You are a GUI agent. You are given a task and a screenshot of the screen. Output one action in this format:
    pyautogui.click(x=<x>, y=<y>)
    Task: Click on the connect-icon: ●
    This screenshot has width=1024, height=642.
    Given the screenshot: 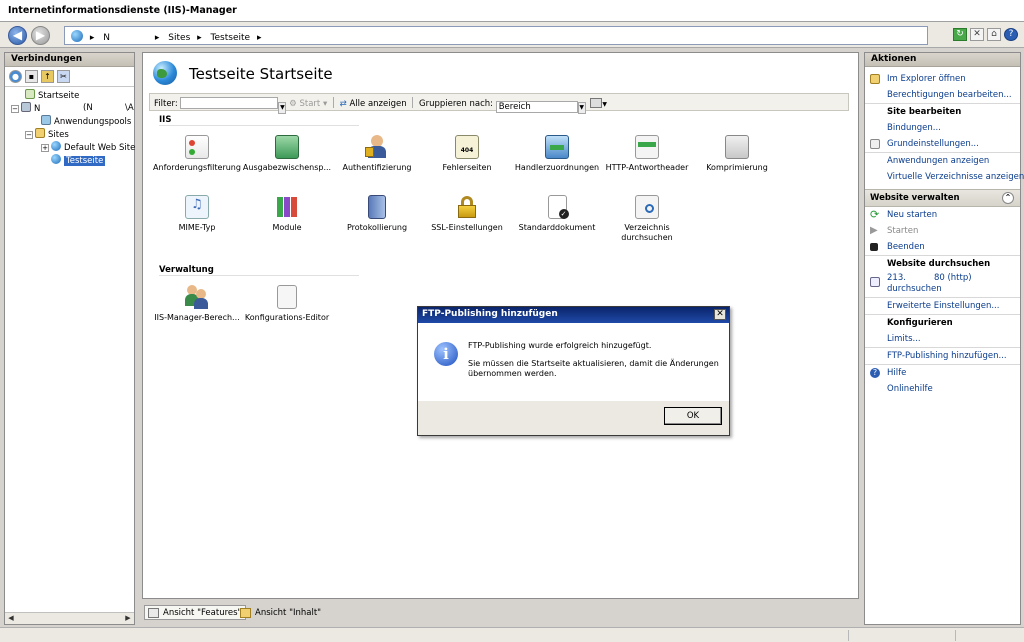 What is the action you would take?
    pyautogui.click(x=15, y=76)
    